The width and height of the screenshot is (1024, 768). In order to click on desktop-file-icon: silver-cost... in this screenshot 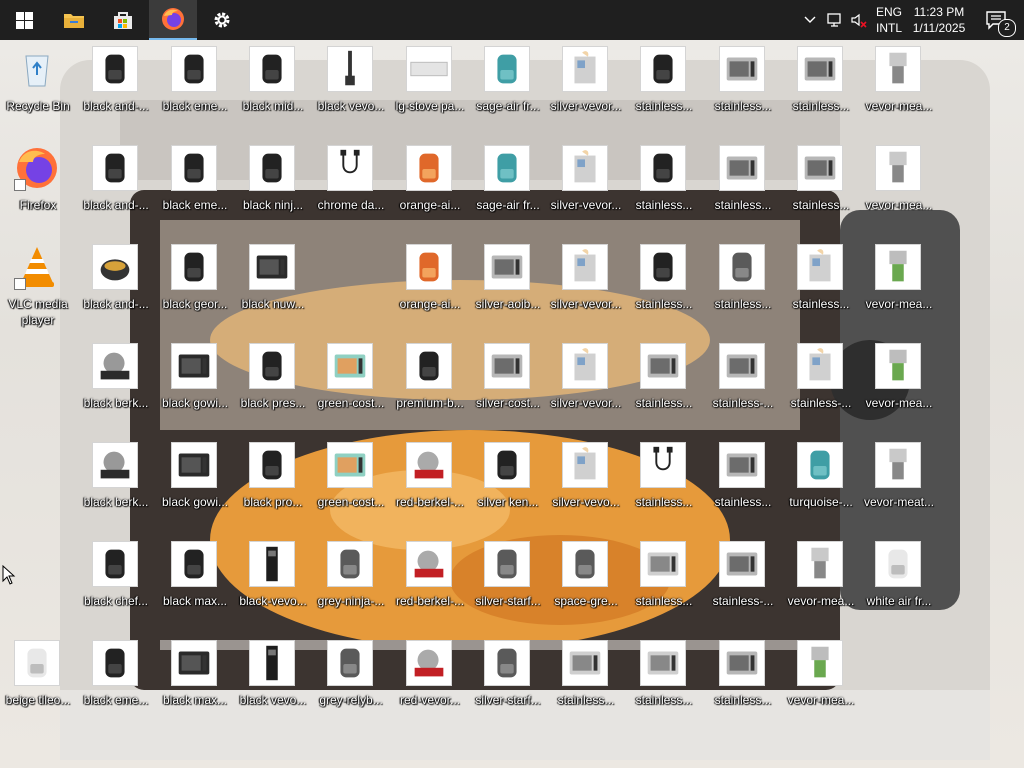, I will do `click(508, 382)`.